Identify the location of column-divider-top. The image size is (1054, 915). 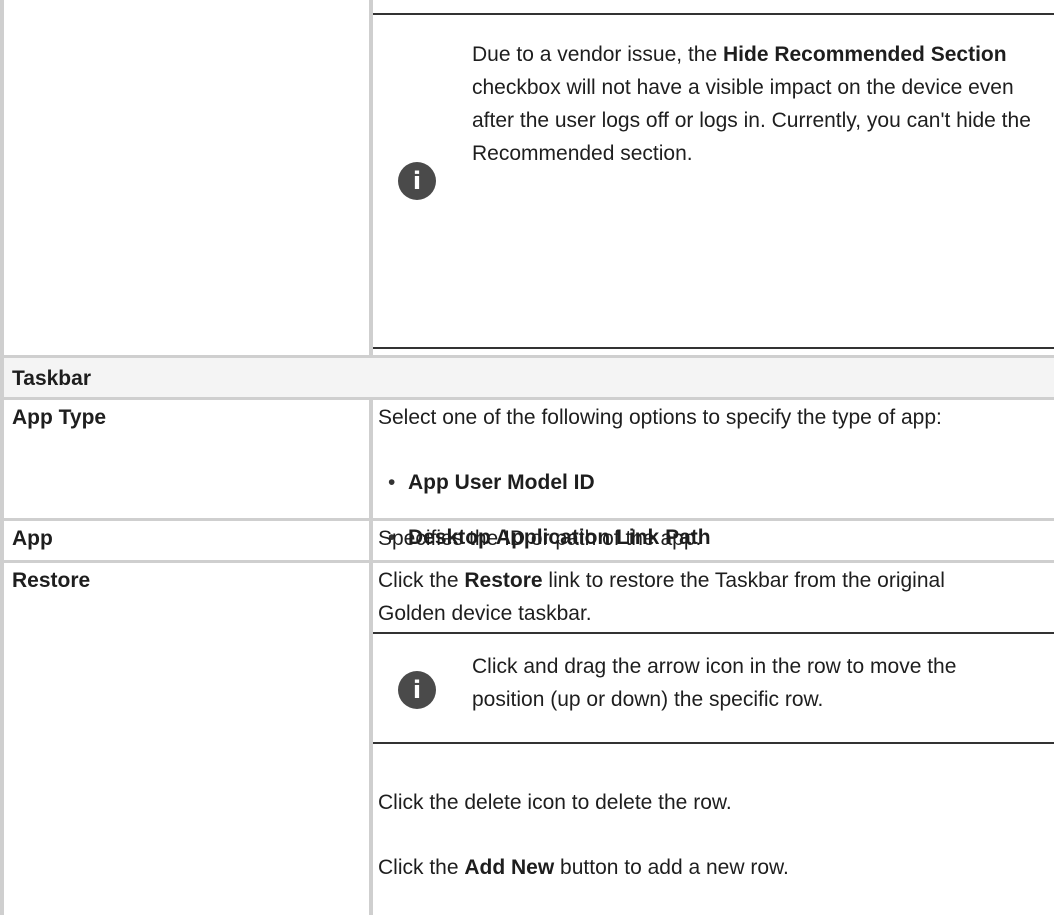
(371, 177).